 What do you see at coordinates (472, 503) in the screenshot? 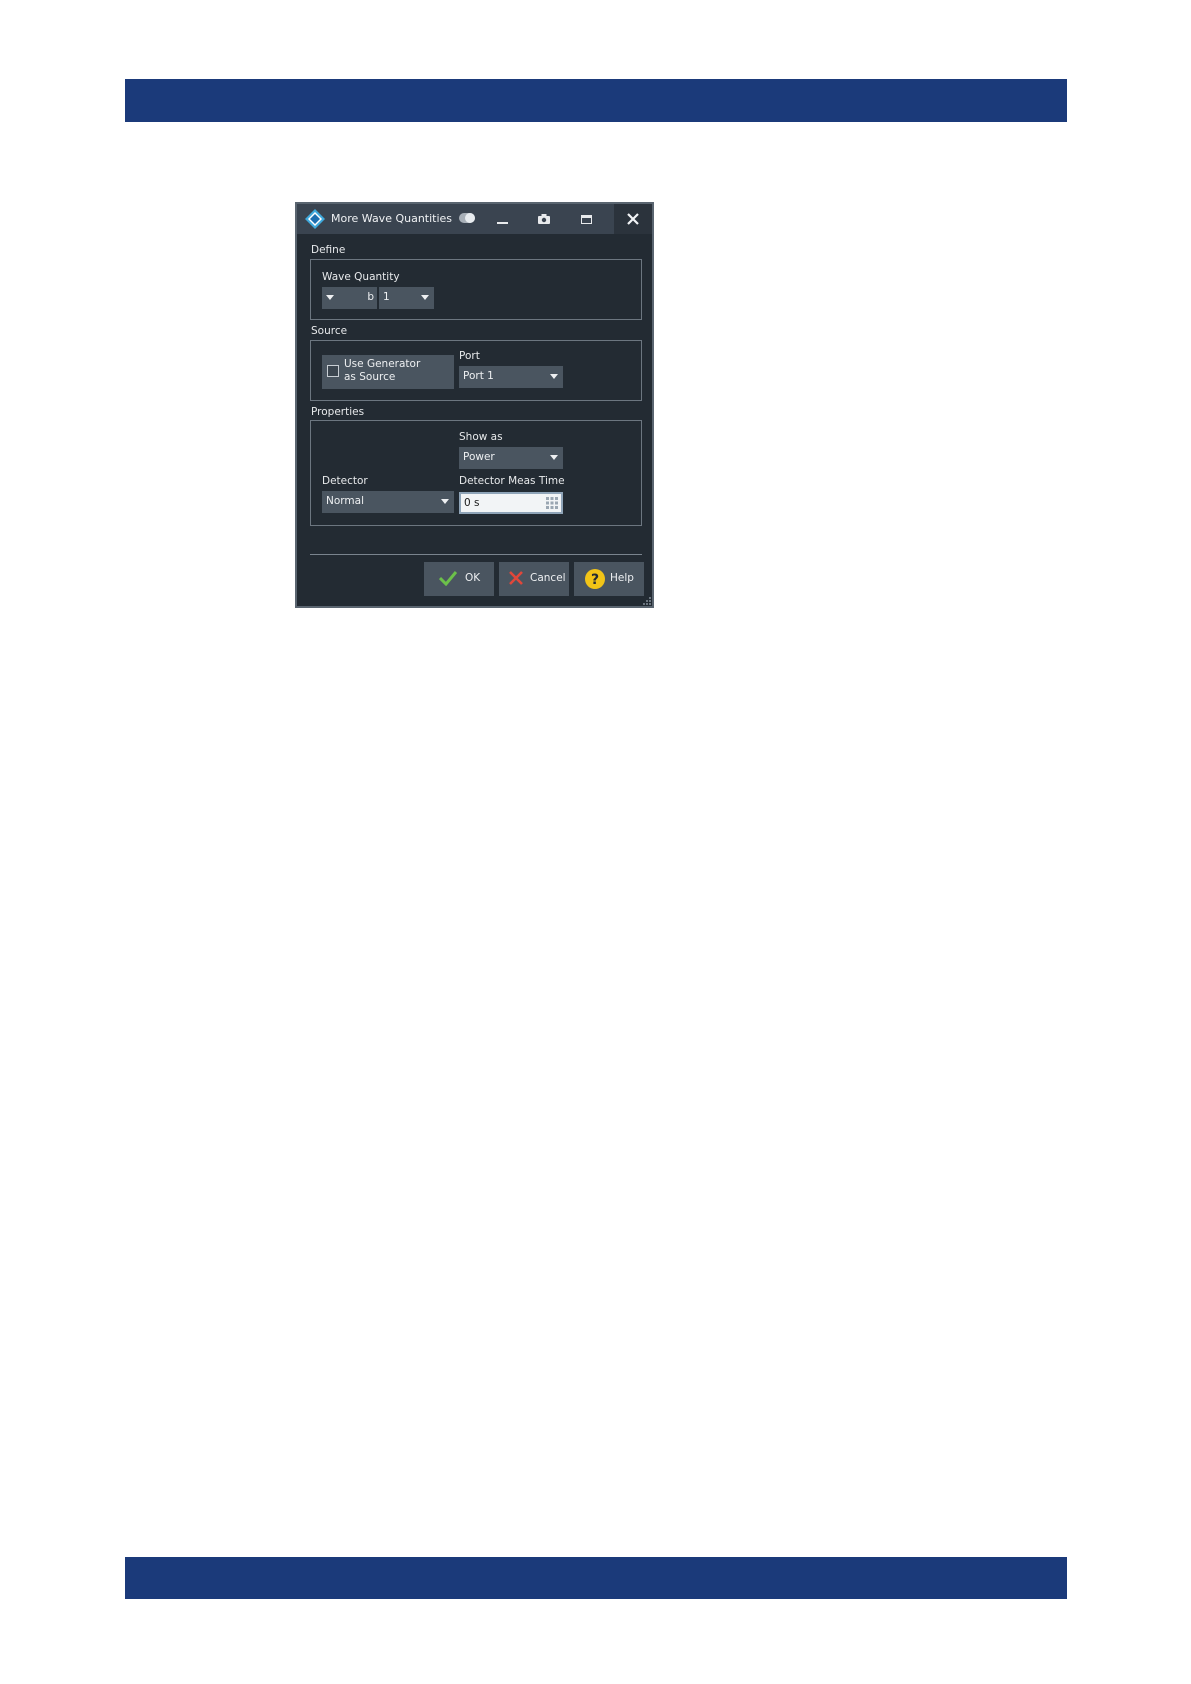
I see `detector-meas-time-value: 0 s` at bounding box center [472, 503].